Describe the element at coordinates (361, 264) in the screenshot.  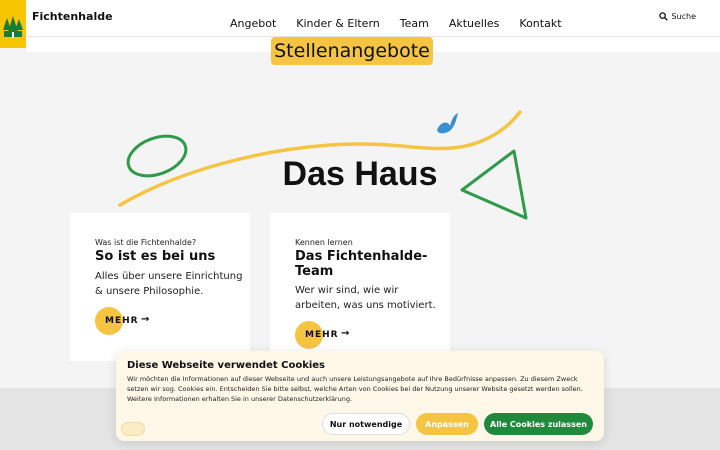
I see `card-title: Das Fichtenhalde-Team` at that location.